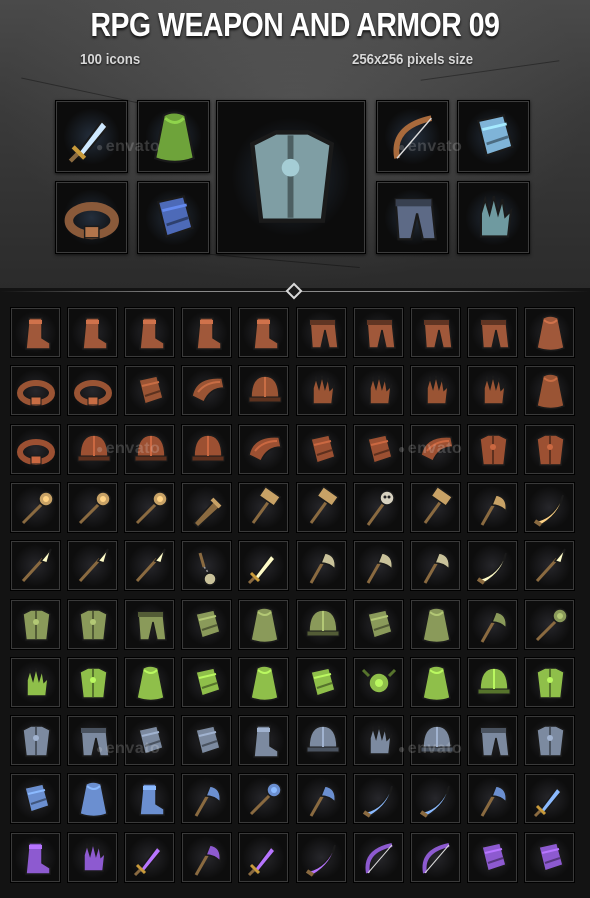  What do you see at coordinates (92, 565) in the screenshot?
I see `icon-cell-spear` at bounding box center [92, 565].